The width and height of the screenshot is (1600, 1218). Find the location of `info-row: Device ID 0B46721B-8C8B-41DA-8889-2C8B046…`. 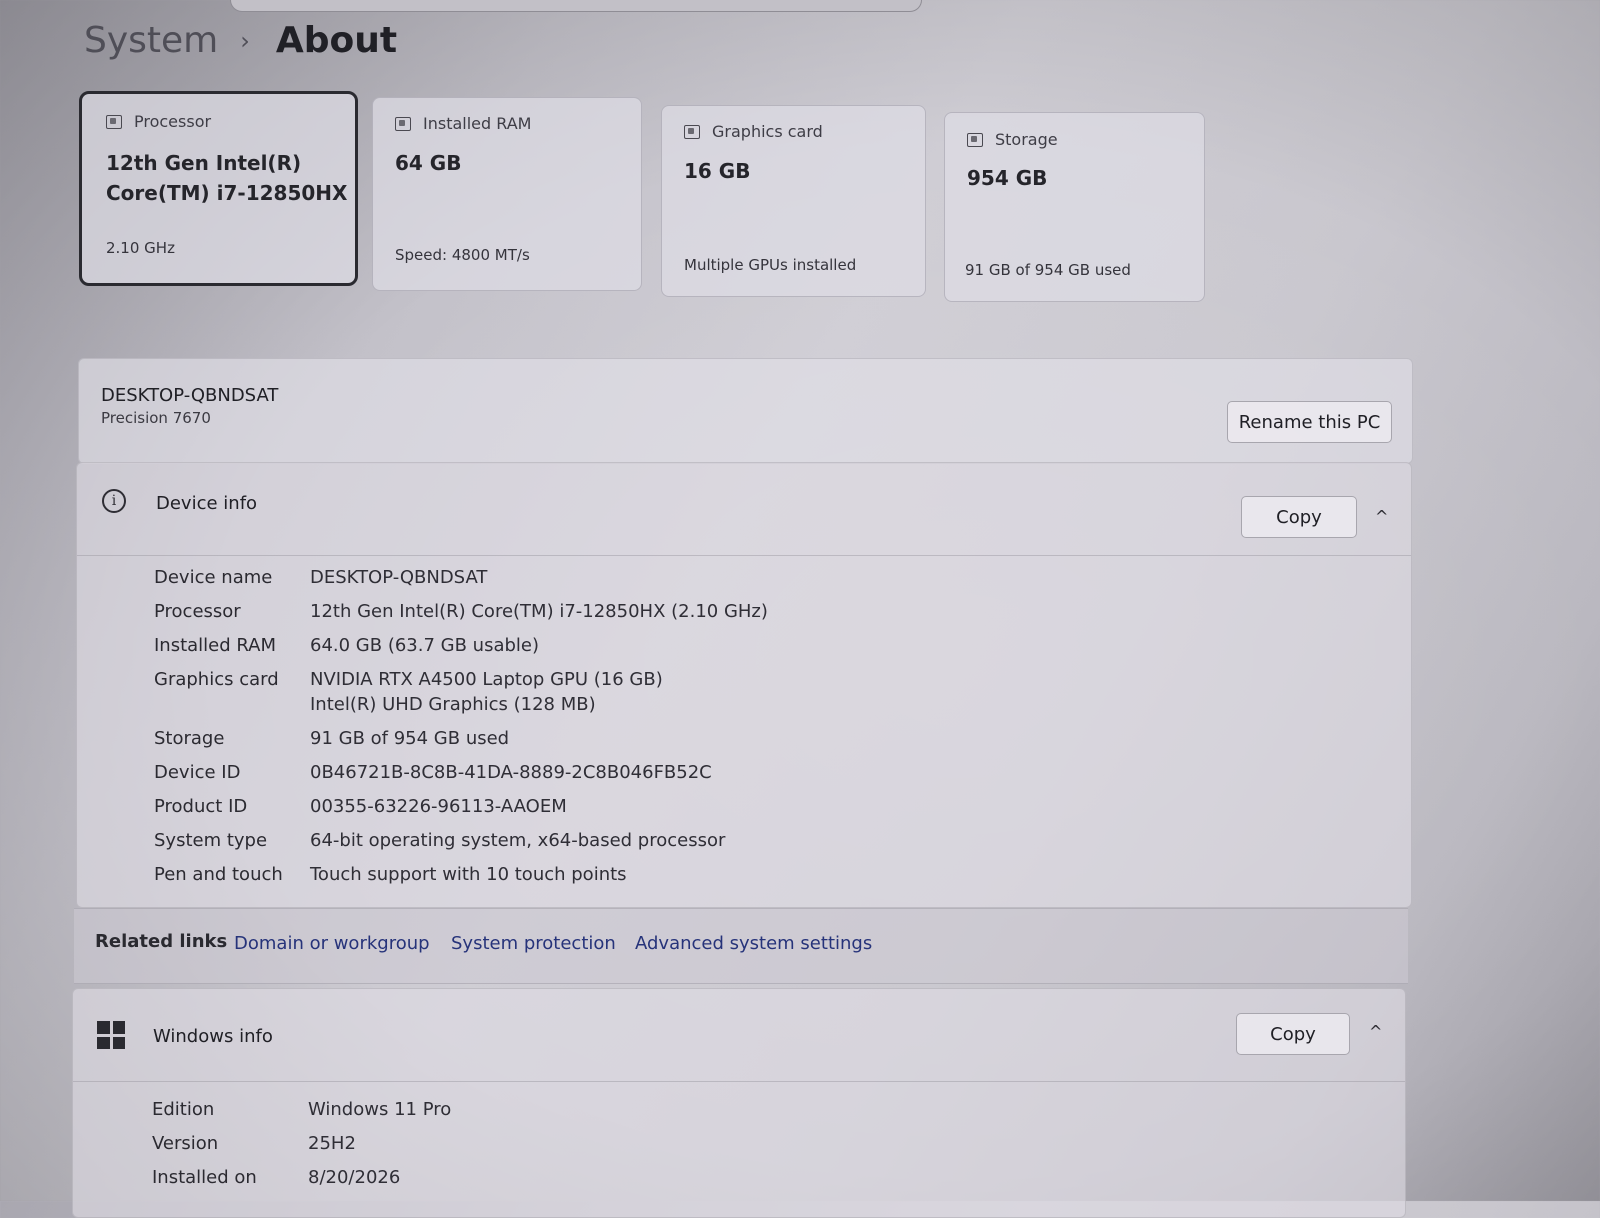

info-row: Device ID 0B46721B-8C8B-41DA-8889-2C8B046… is located at coordinates (461, 772).